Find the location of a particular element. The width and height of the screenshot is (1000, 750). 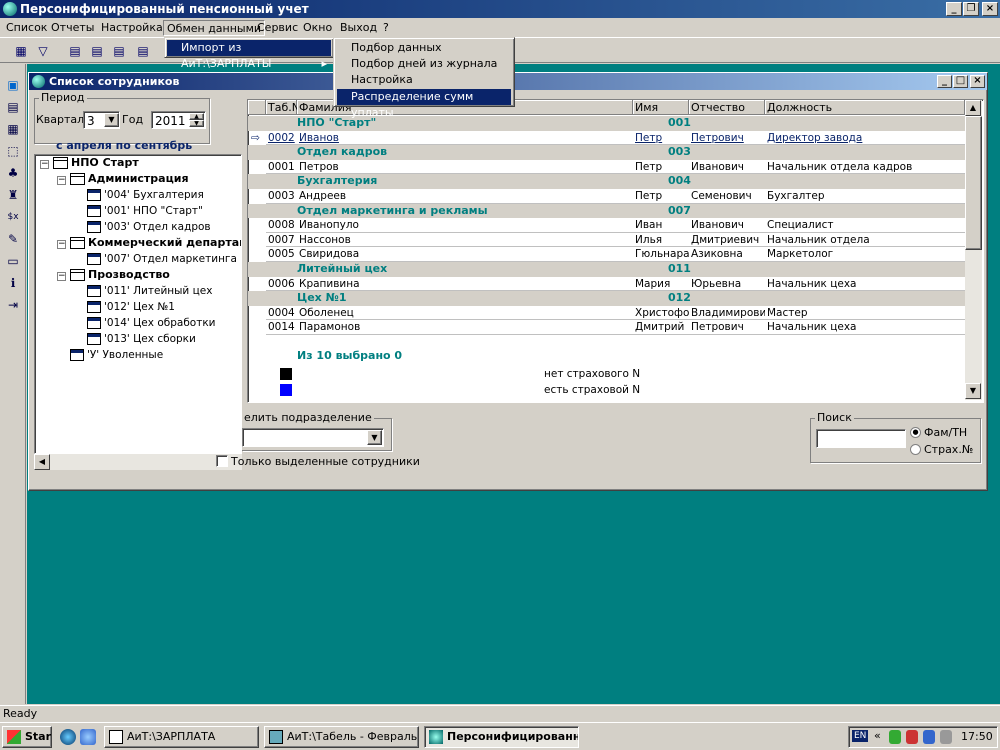

tree-item-001: '001' НПО "Старт" is located at coordinates (145, 211).